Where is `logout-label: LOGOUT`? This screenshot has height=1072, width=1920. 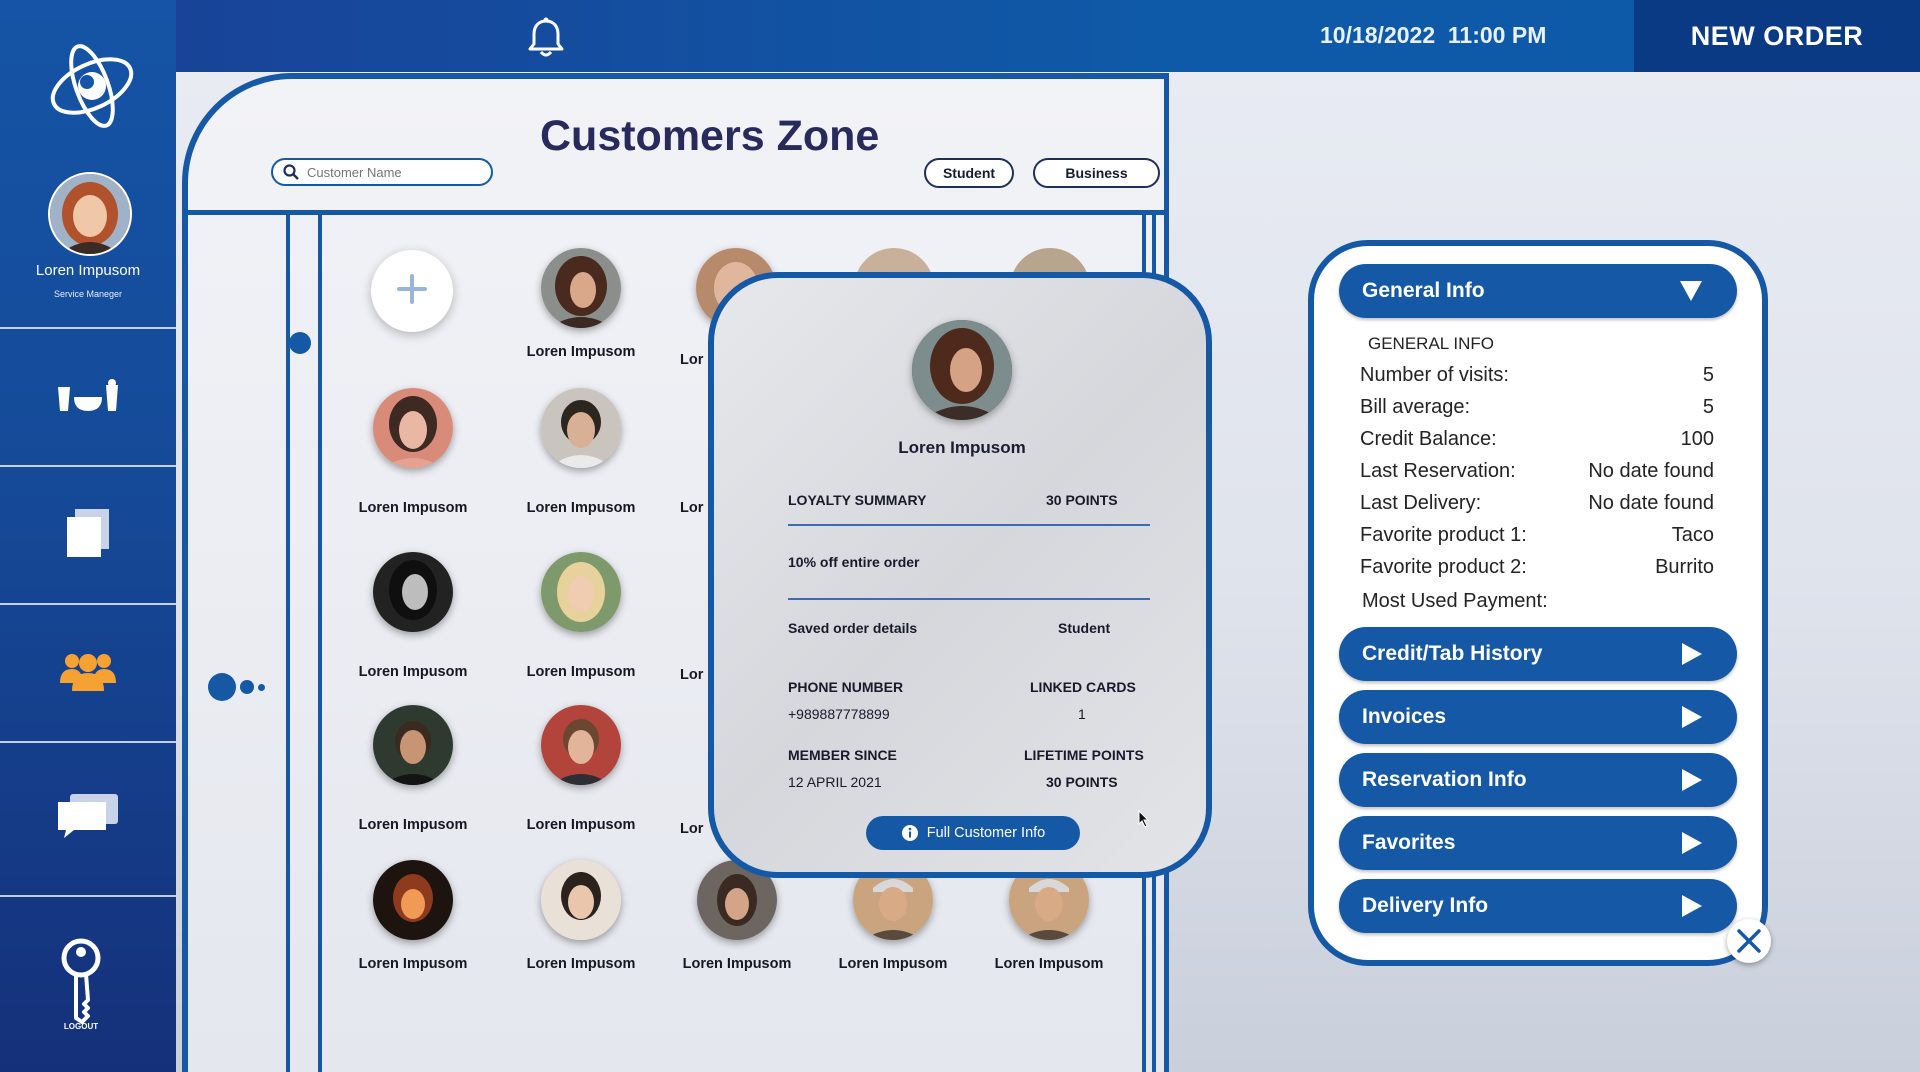 logout-label: LOGOUT is located at coordinates (81, 1026).